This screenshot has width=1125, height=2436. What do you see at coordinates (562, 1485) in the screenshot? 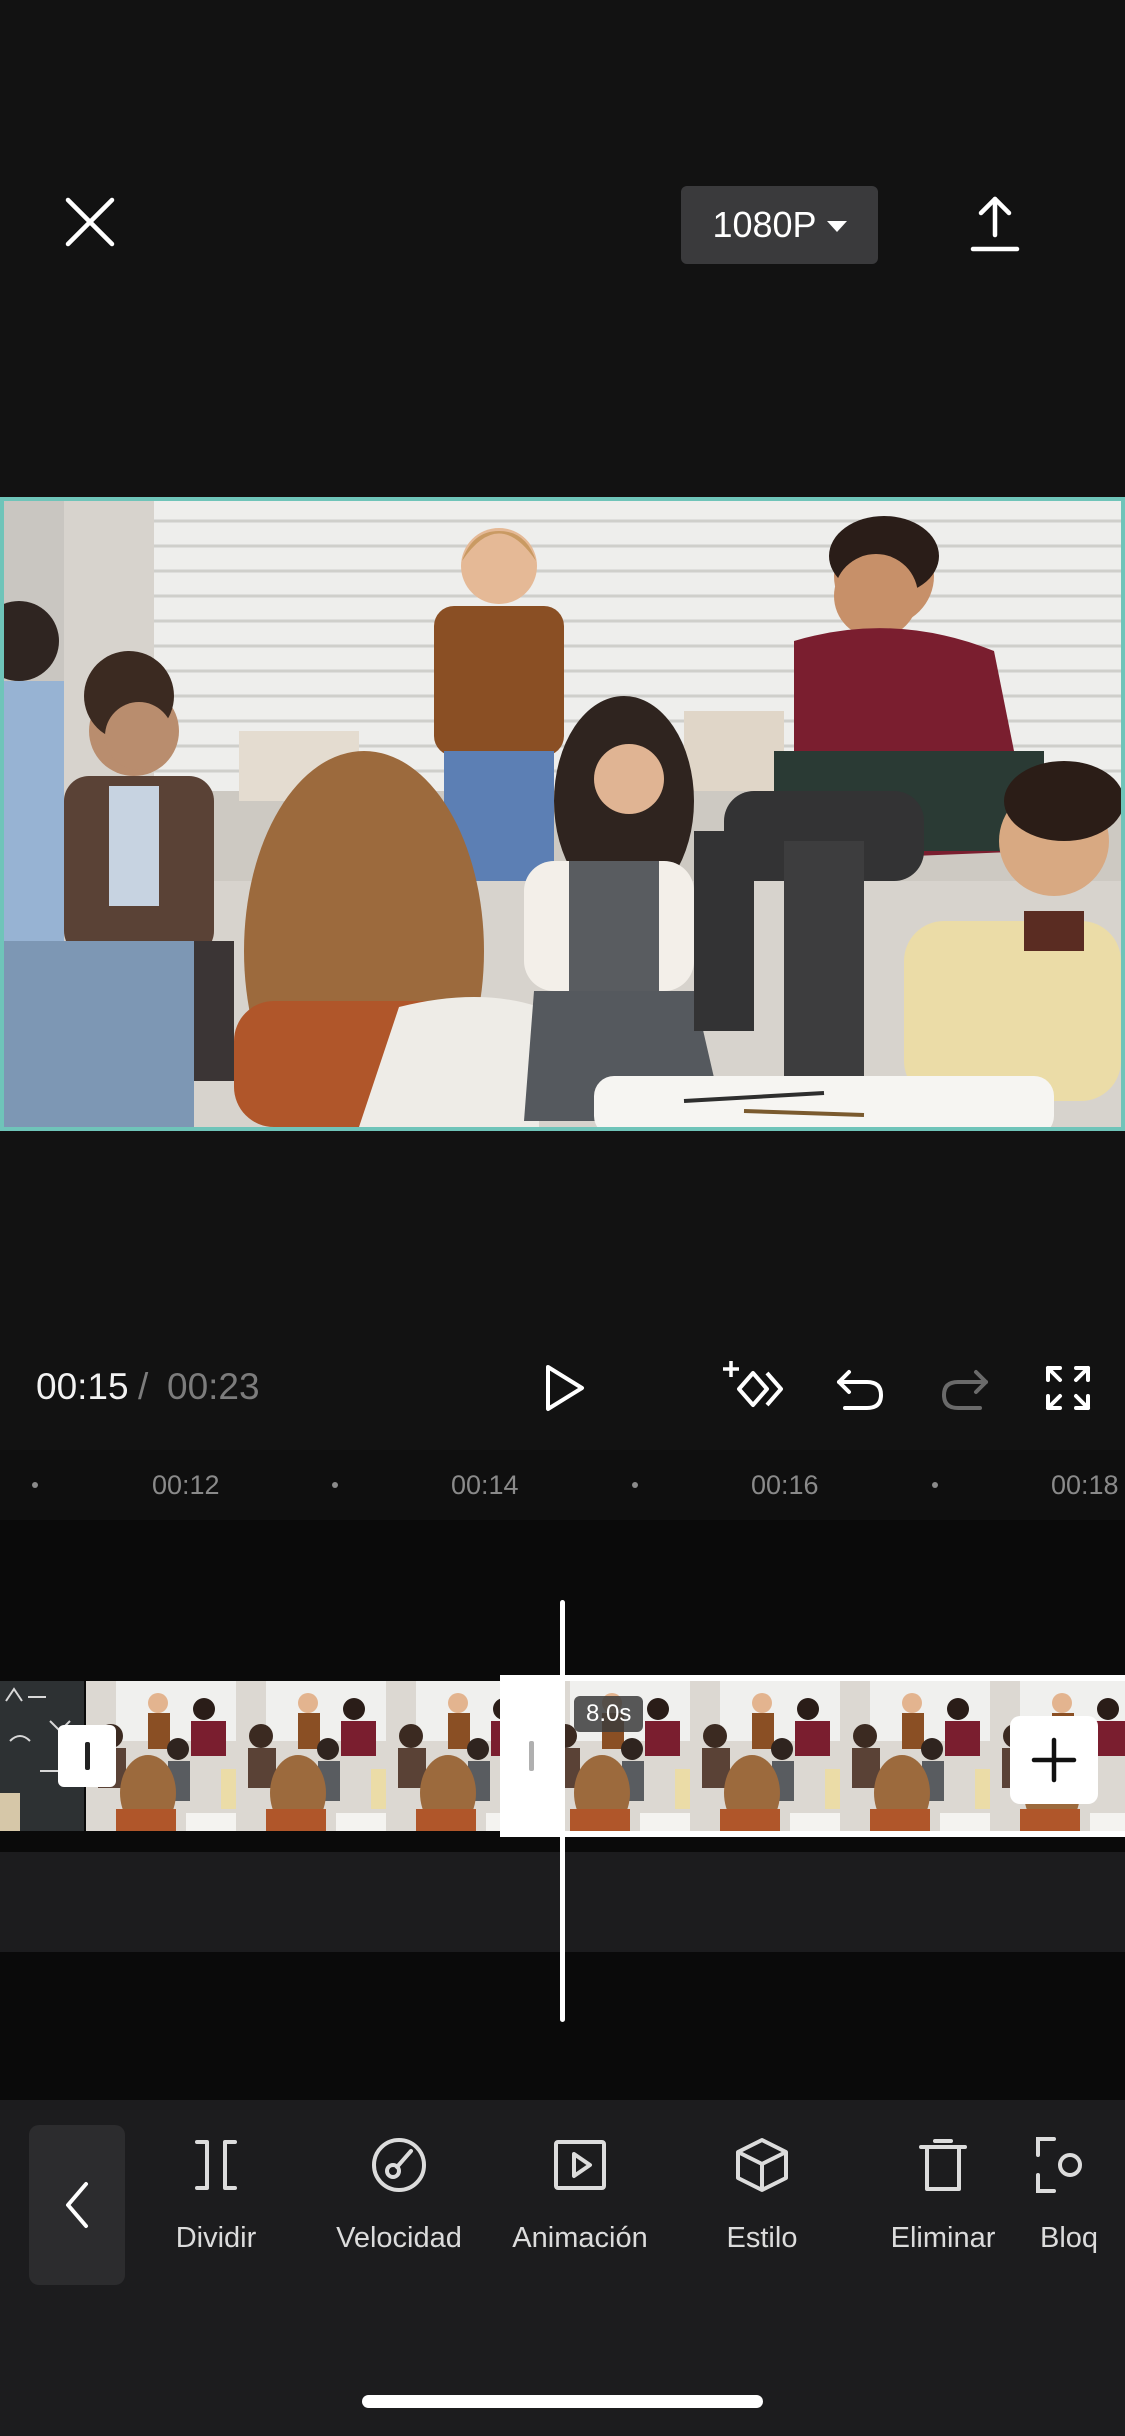
I see `time-ruler: 00:12 00:14 00:16 00:18` at bounding box center [562, 1485].